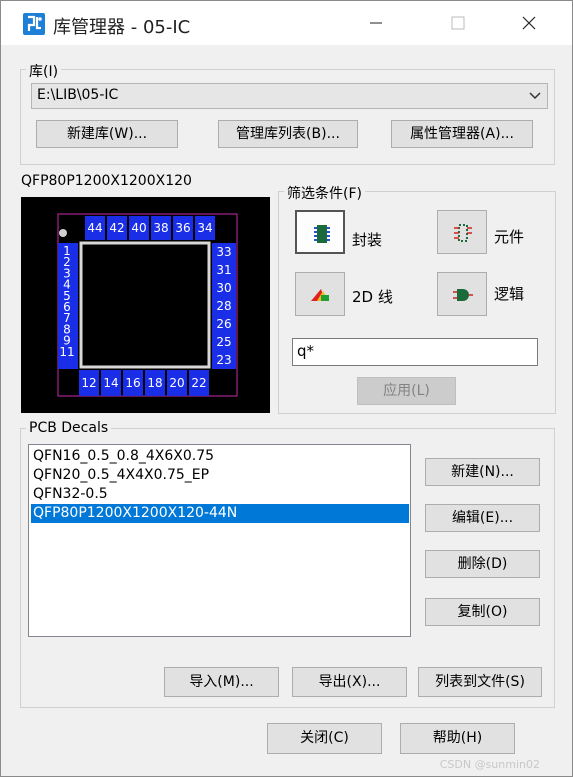 This screenshot has width=573, height=777. I want to click on logic-symbol-icon, so click(463, 295).